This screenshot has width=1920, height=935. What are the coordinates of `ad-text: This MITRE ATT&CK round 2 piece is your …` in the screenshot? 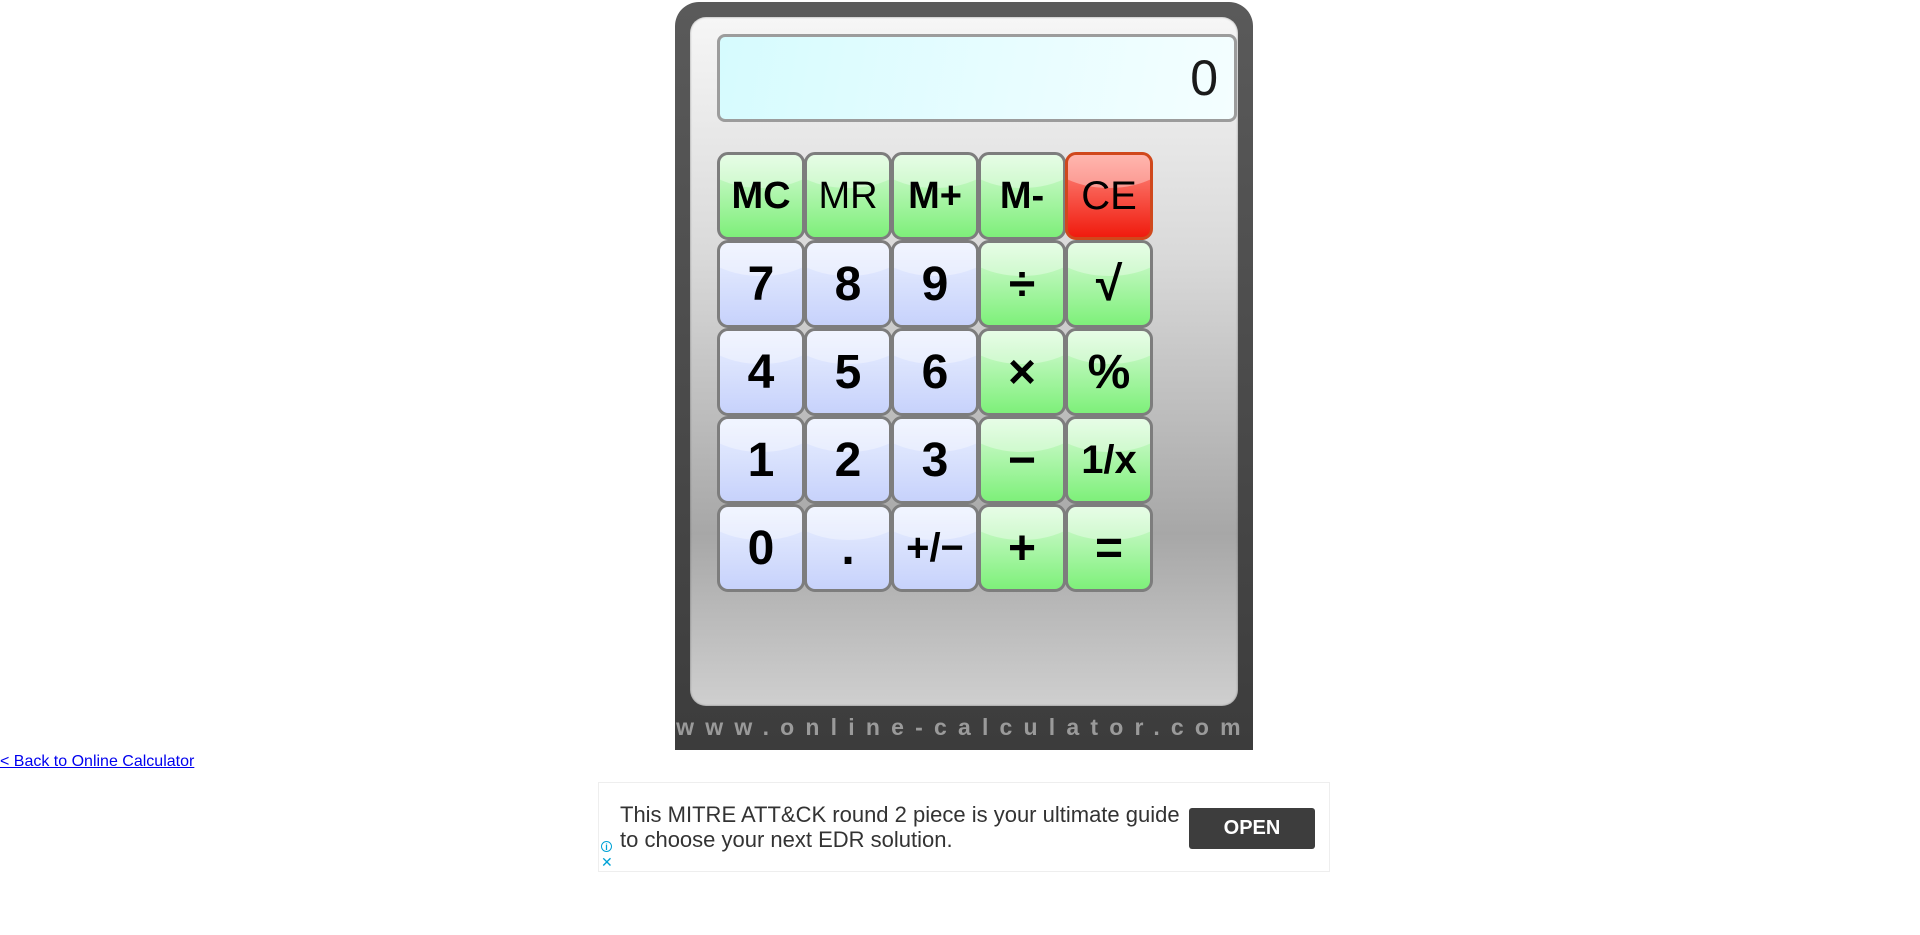 It's located at (900, 827).